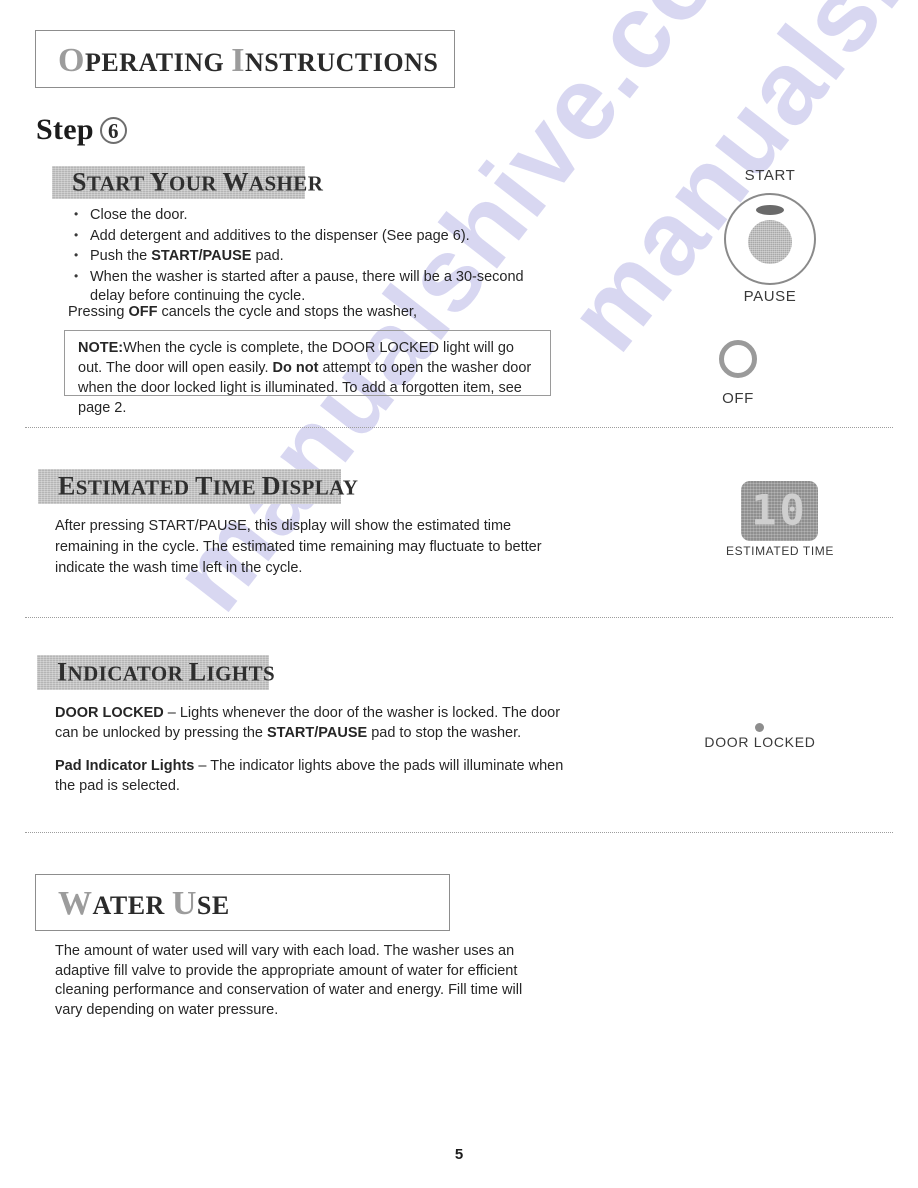  What do you see at coordinates (267, 256) in the screenshot?
I see `bullet-text-suffix: pad.` at bounding box center [267, 256].